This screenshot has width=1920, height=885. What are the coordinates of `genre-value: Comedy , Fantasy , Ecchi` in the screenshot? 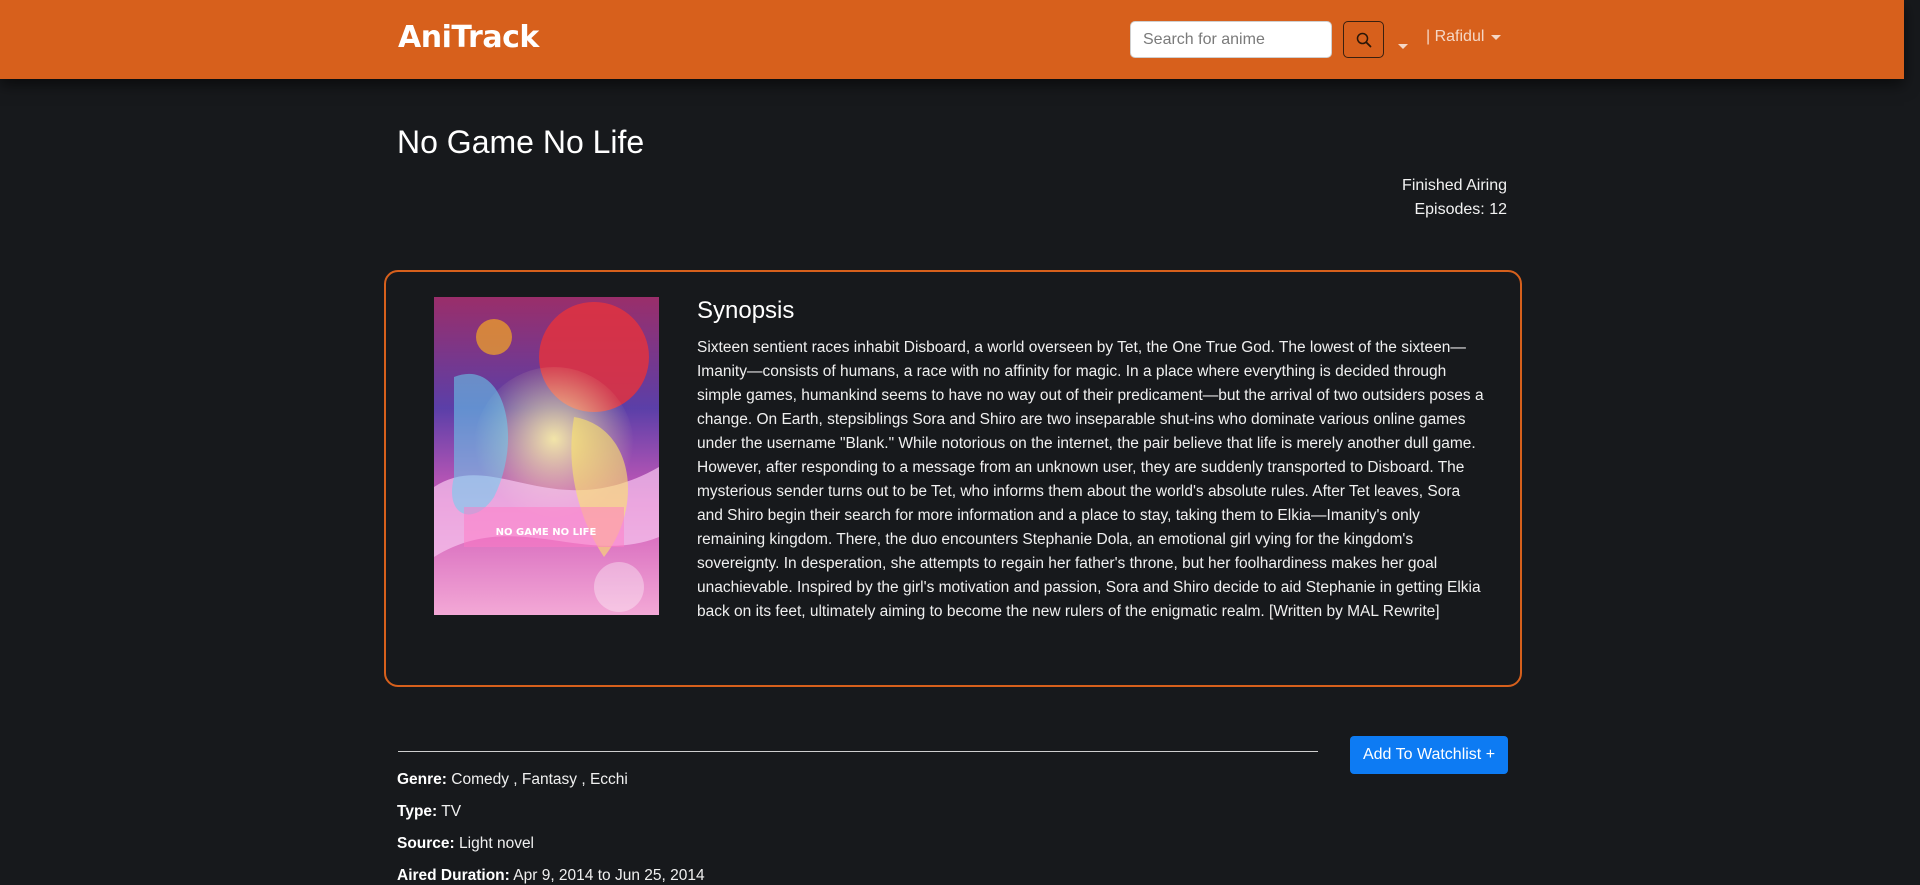 It's located at (539, 779).